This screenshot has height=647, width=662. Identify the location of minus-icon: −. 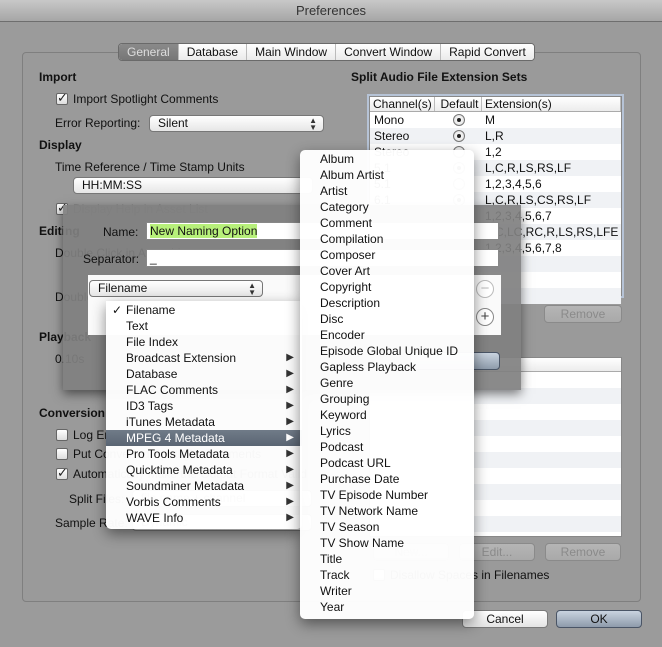
(485, 288).